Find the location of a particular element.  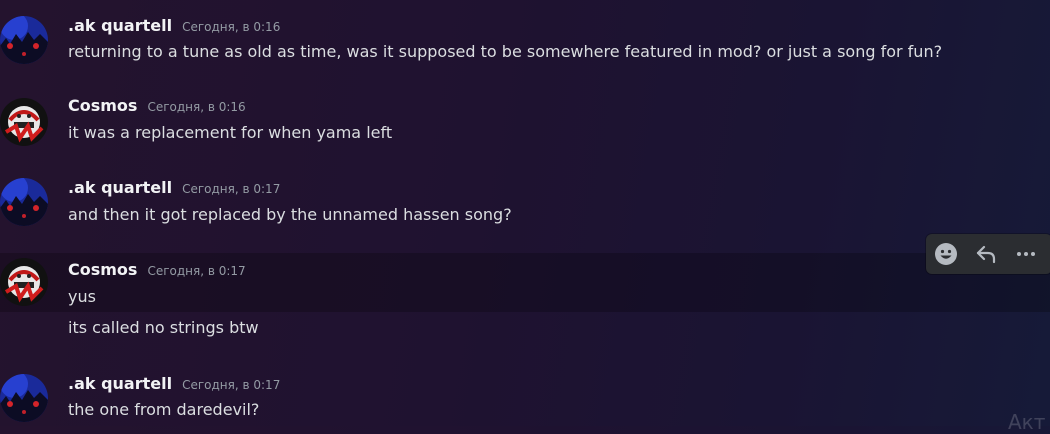

message-actions-toolbar is located at coordinates (988, 254).